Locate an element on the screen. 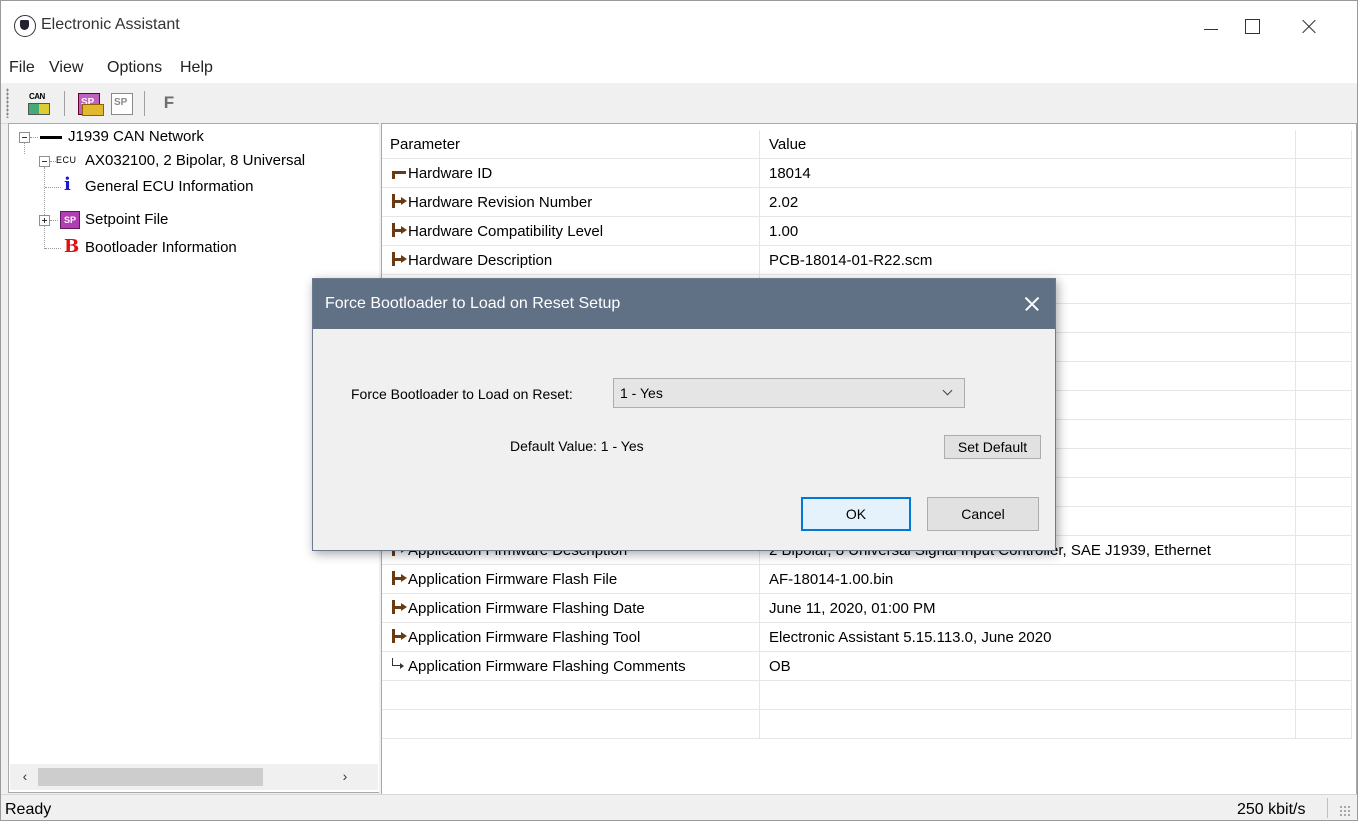 The image size is (1358, 821). flash-button: F is located at coordinates (169, 103).